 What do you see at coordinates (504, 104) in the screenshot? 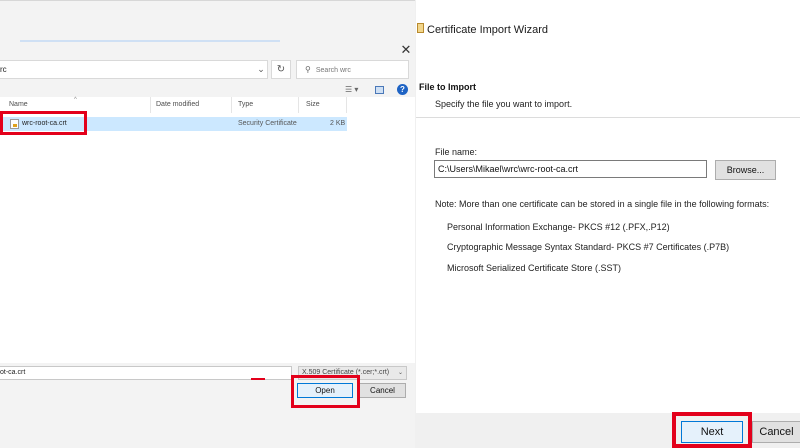
I see `page-subtitle: Specify the file you want to import.` at bounding box center [504, 104].